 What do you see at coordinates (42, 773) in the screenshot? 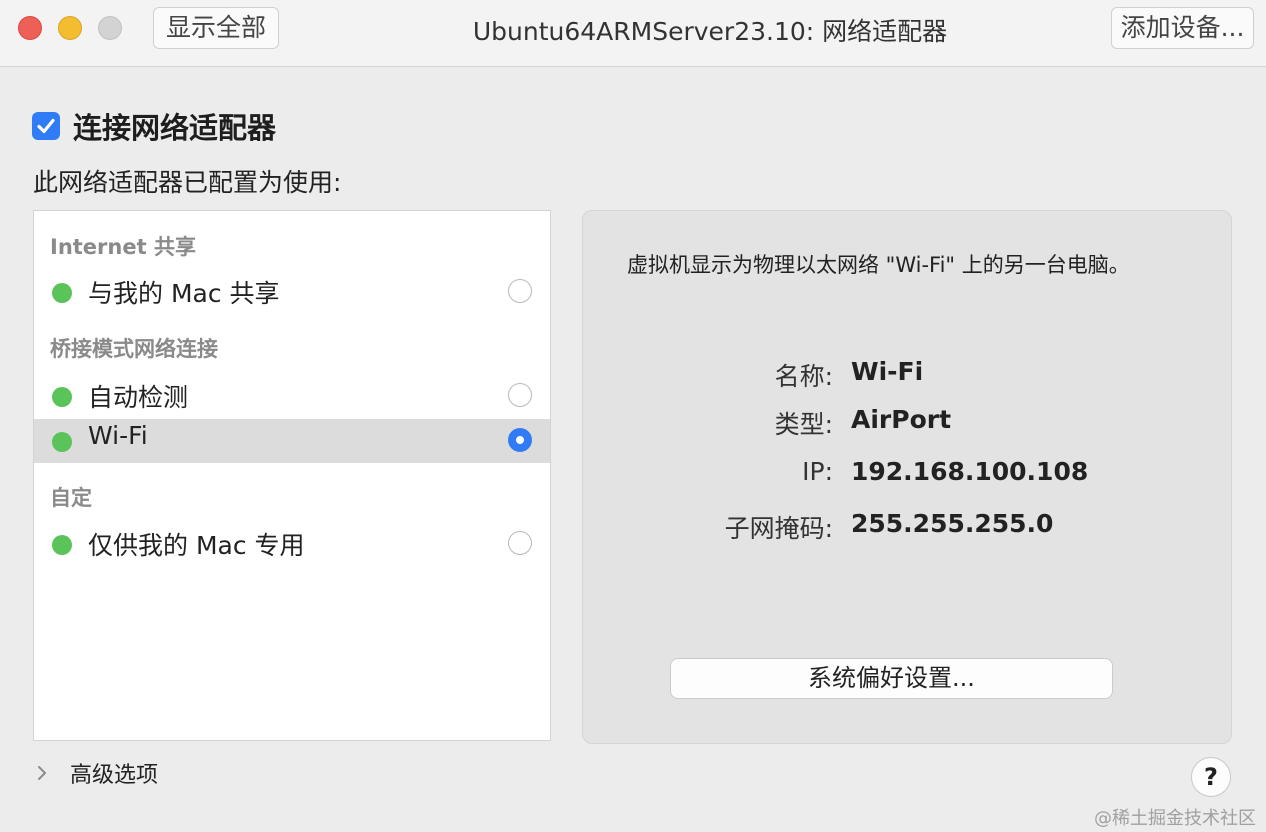
I see `chevron-right-icon` at bounding box center [42, 773].